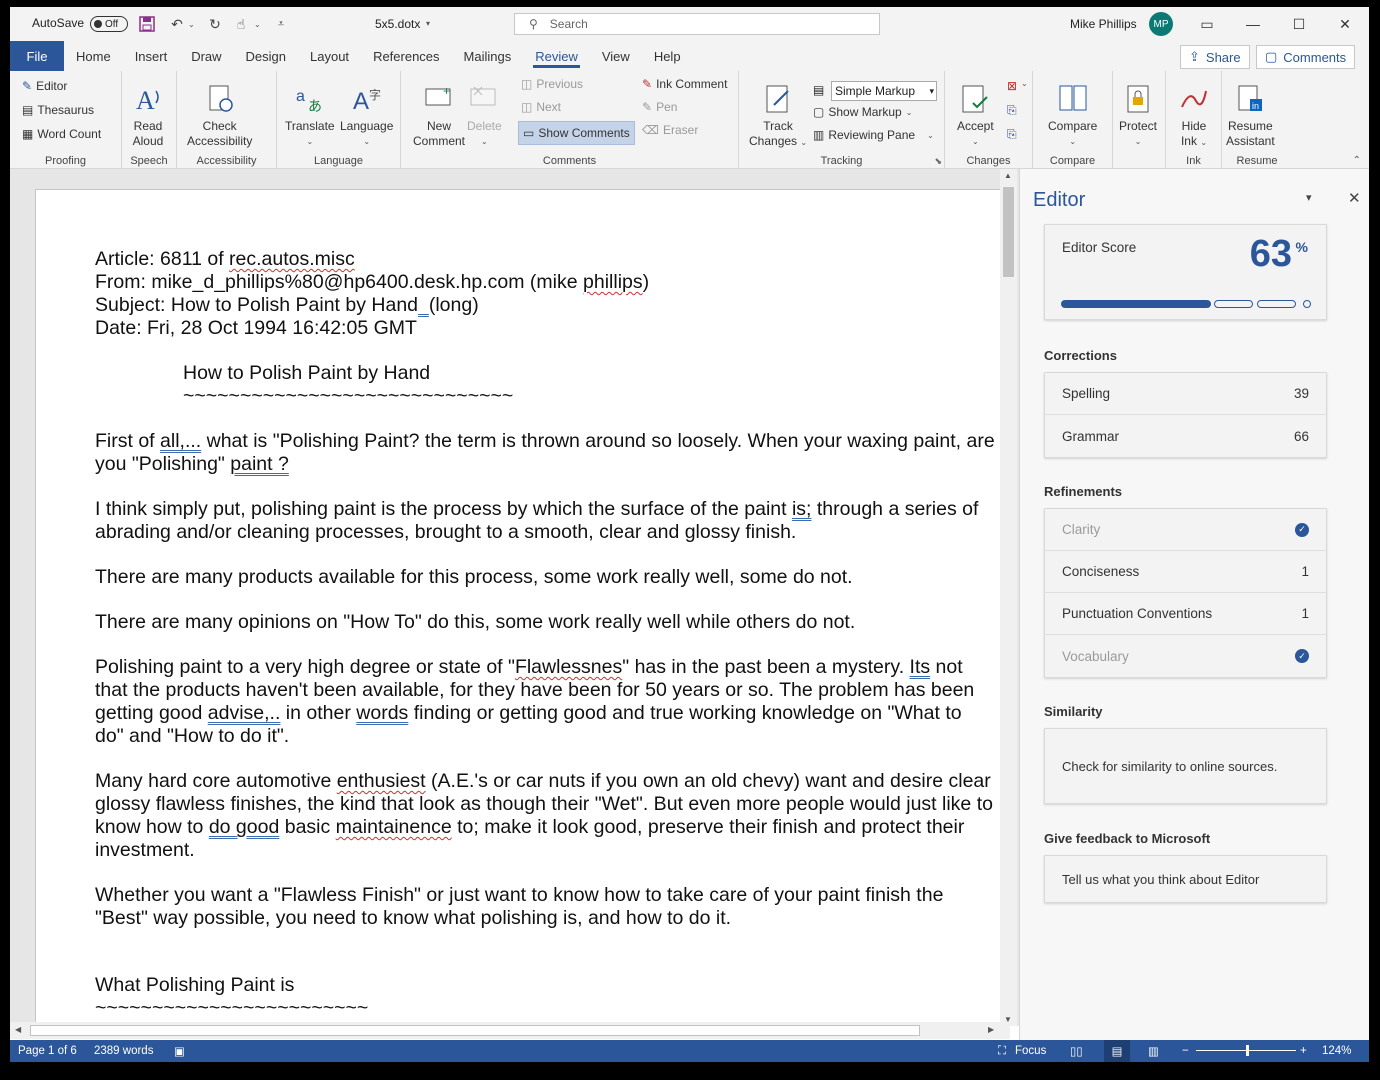  I want to click on clarity-row: Clarity ✓, so click(1185, 530).